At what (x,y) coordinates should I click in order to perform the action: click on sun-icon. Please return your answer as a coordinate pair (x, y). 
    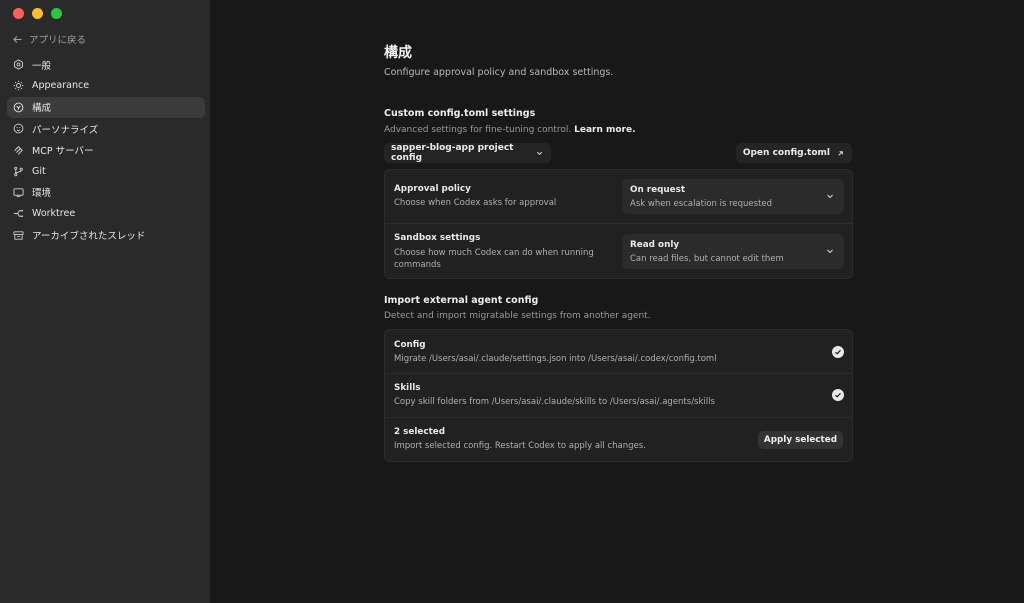
    Looking at the image, I should click on (18, 86).